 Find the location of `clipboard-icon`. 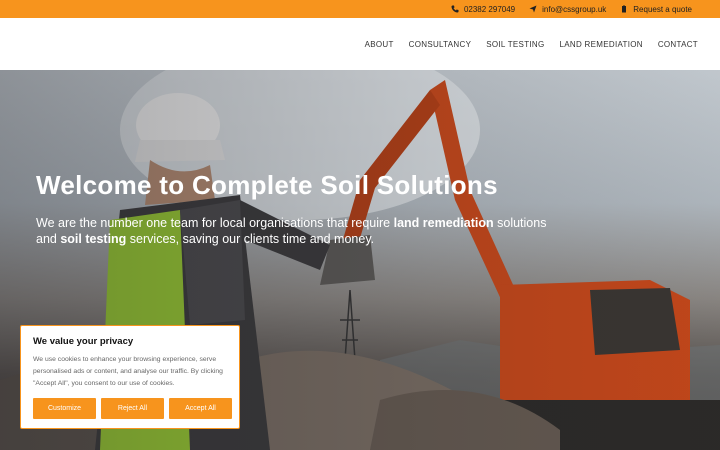

clipboard-icon is located at coordinates (624, 9).